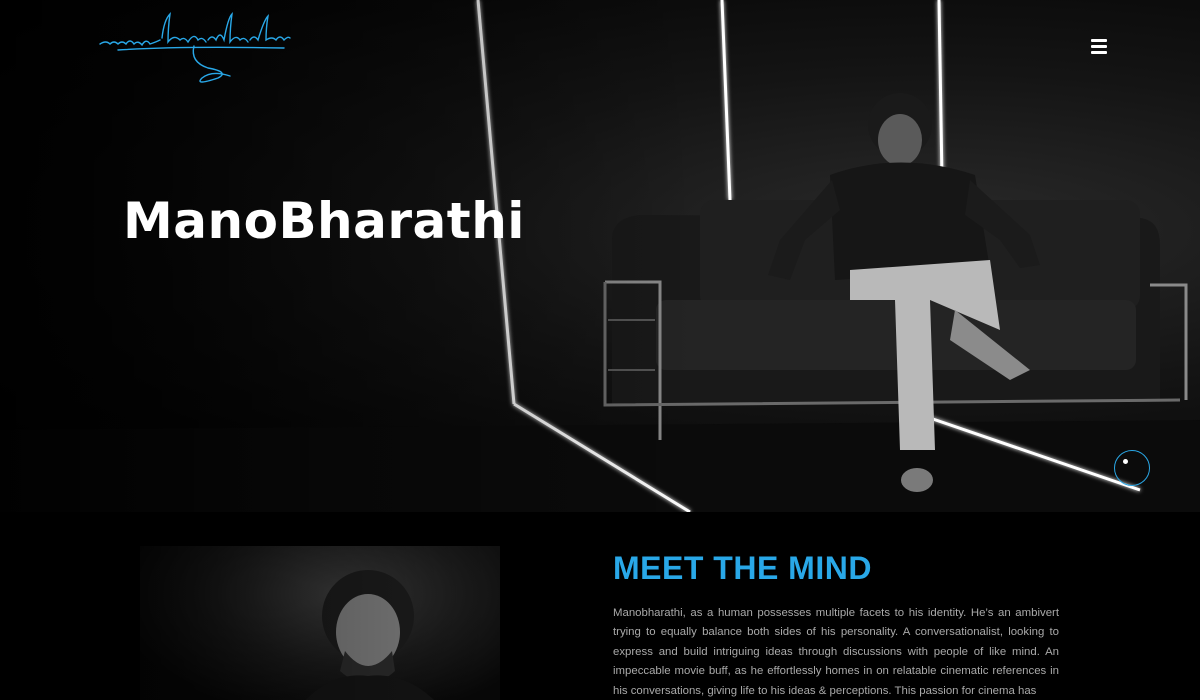  Describe the element at coordinates (1132, 468) in the screenshot. I see `scroll-indicator-icon` at that location.